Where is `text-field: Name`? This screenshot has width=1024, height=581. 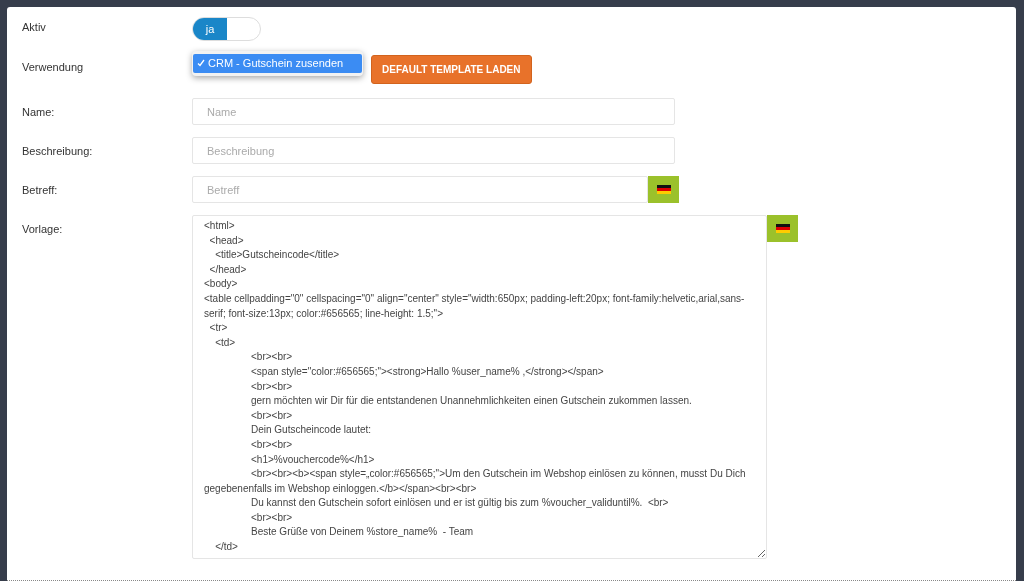
text-field: Name is located at coordinates (433, 111).